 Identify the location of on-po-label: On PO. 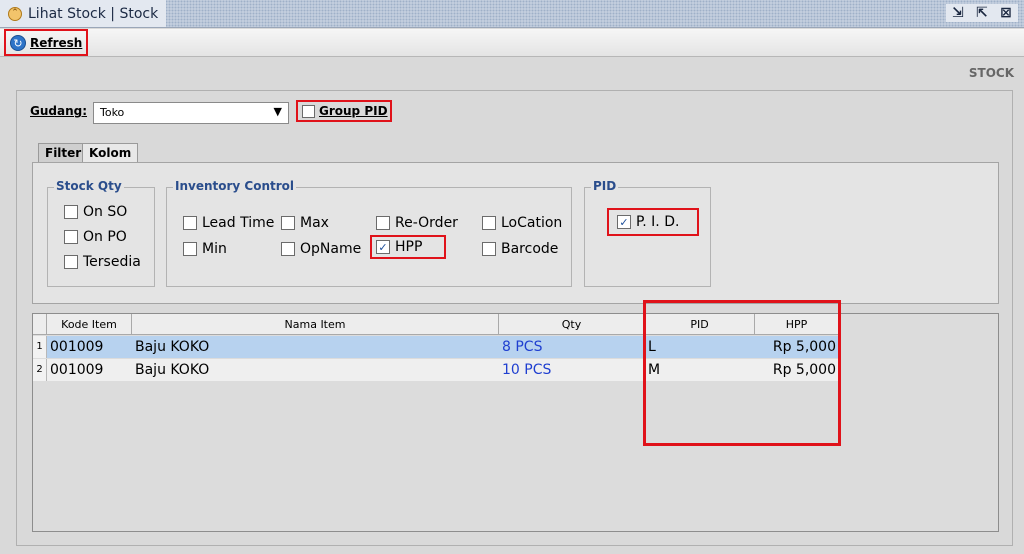
(105, 237).